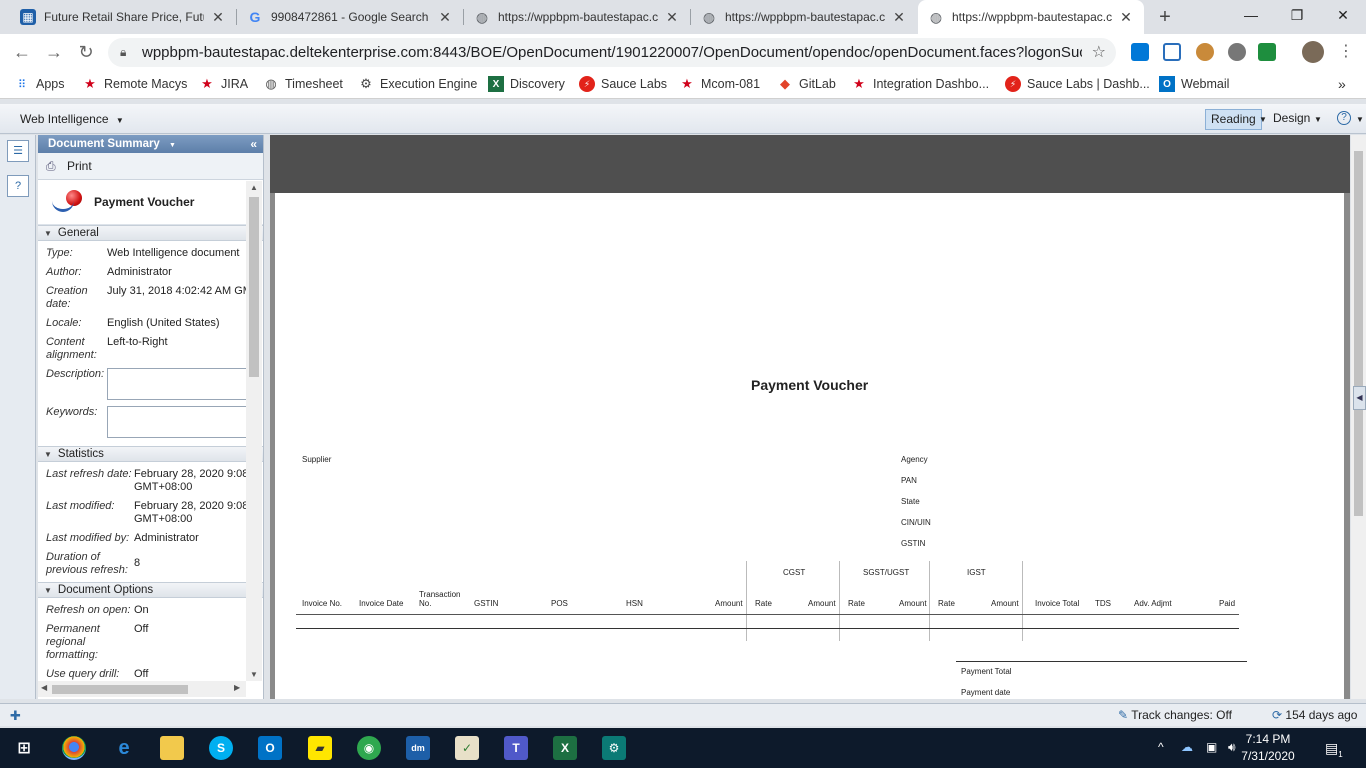 The height and width of the screenshot is (768, 1366). I want to click on bookmark-item: ★ Remote Macys, so click(134, 84).